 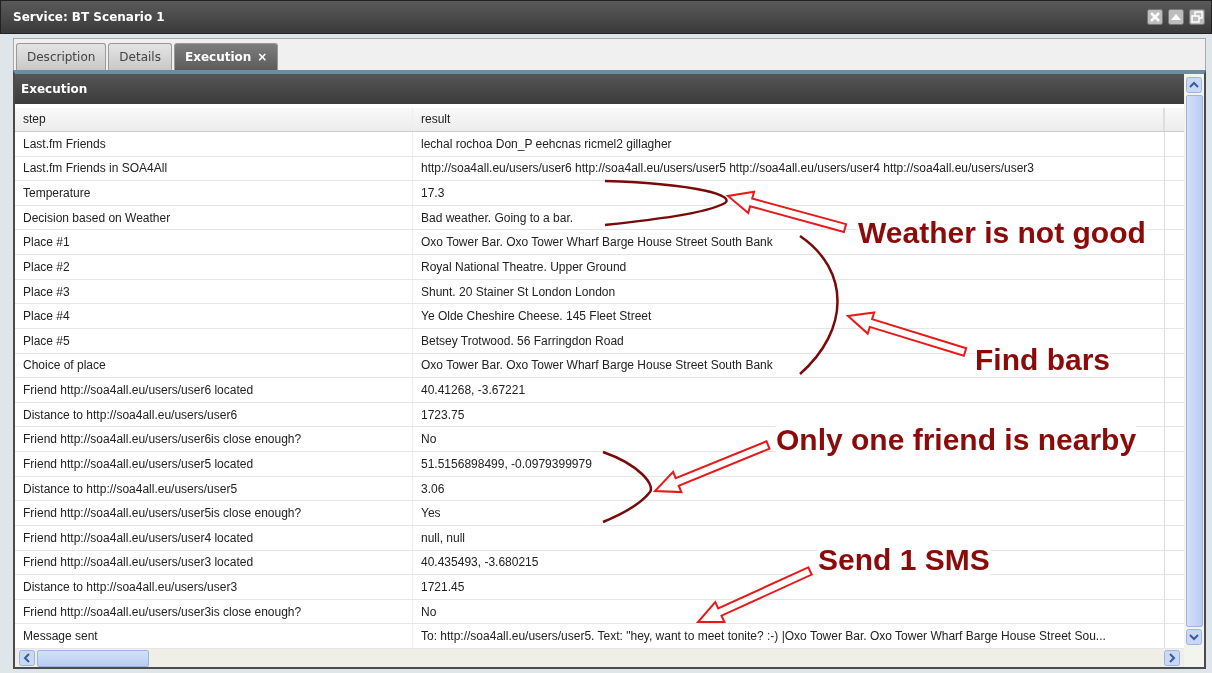 What do you see at coordinates (506, 463) in the screenshot?
I see `table-cell: 51.5156898499, -0.0979399979` at bounding box center [506, 463].